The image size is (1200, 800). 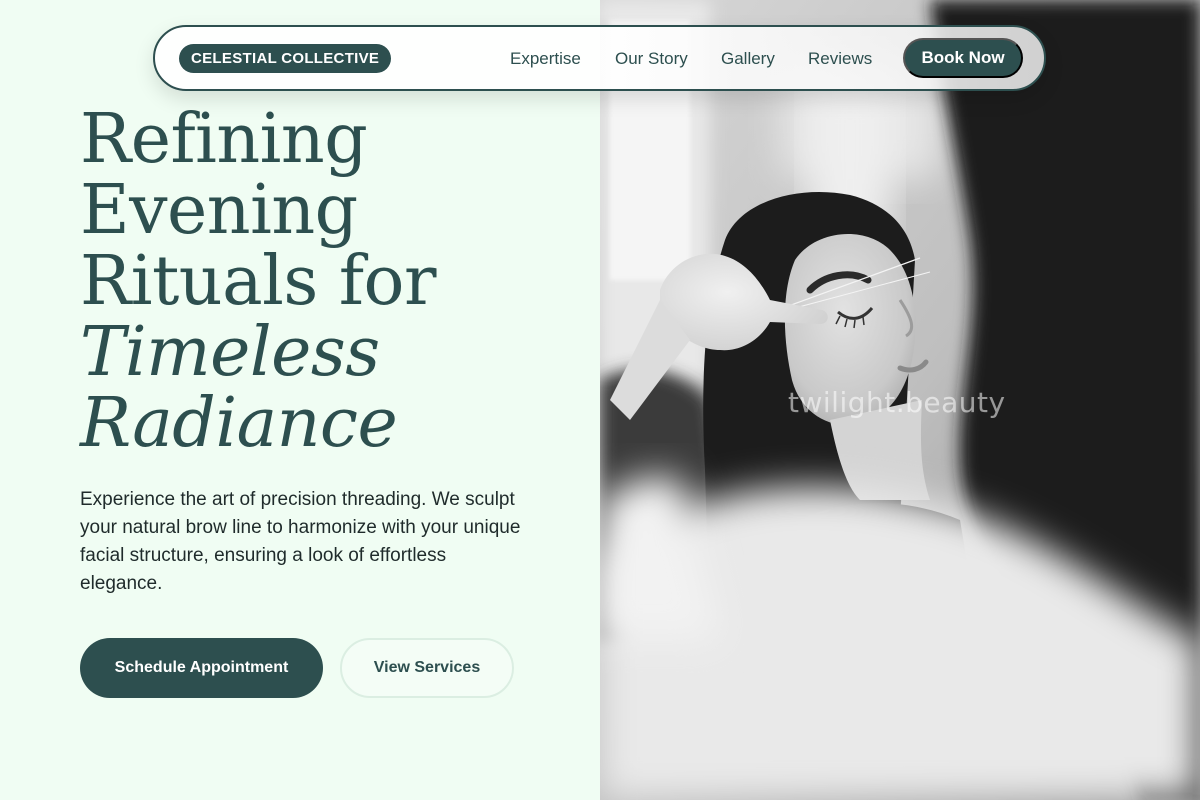 I want to click on headline-line-2: Evening, so click(x=219, y=210).